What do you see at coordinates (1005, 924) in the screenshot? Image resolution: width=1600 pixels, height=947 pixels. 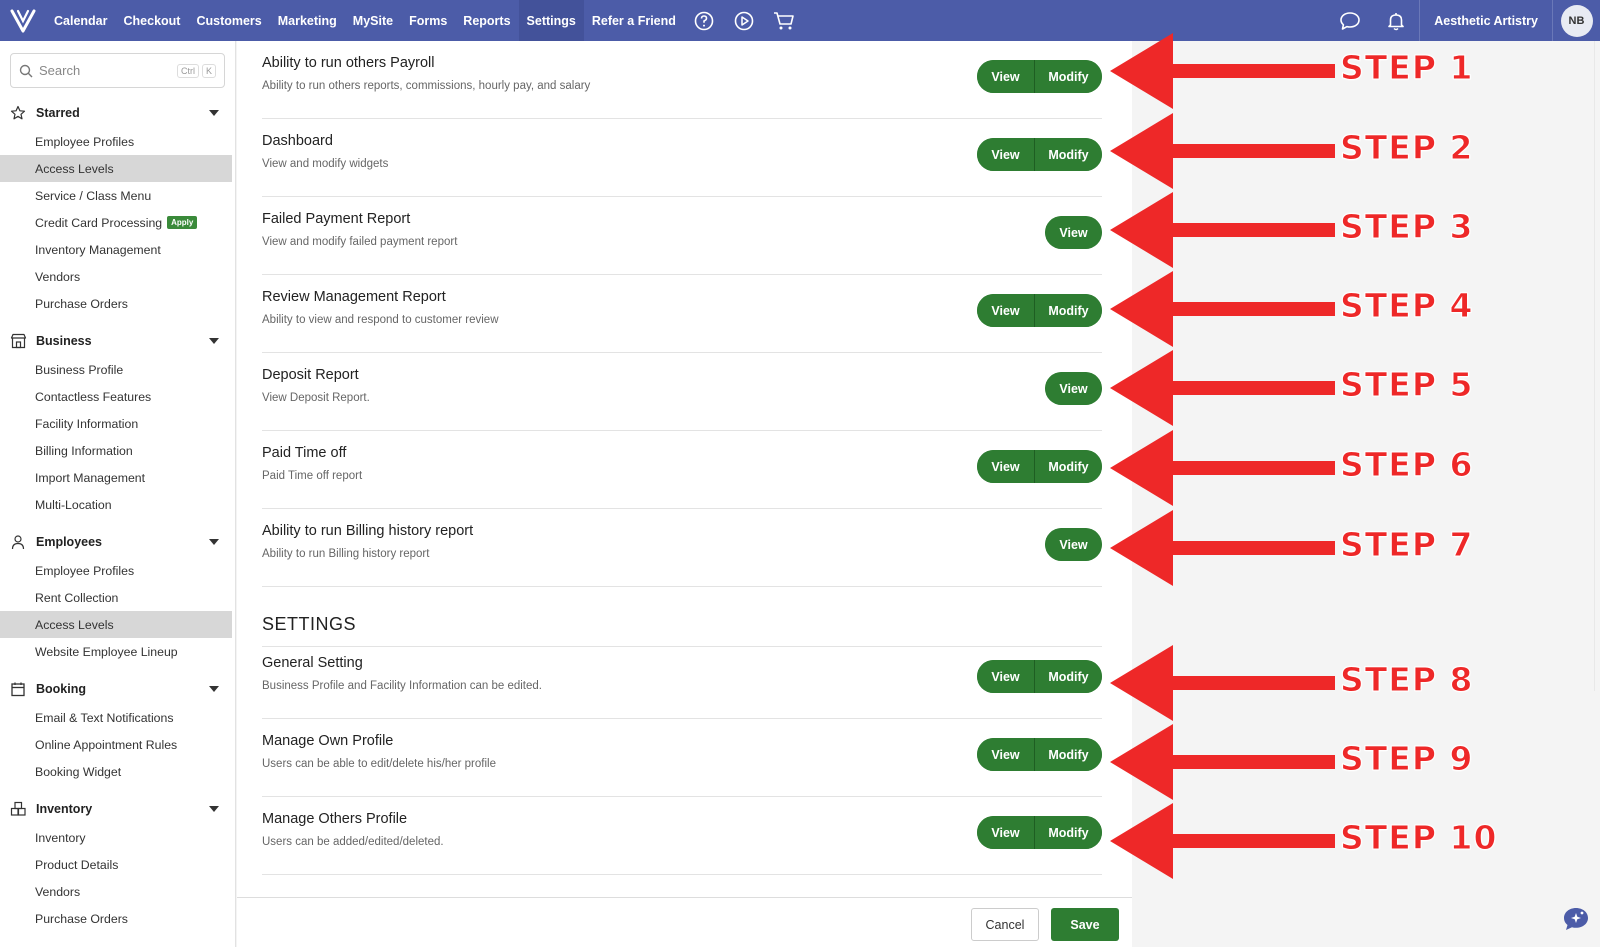 I see `cancel-button: Cancel` at bounding box center [1005, 924].